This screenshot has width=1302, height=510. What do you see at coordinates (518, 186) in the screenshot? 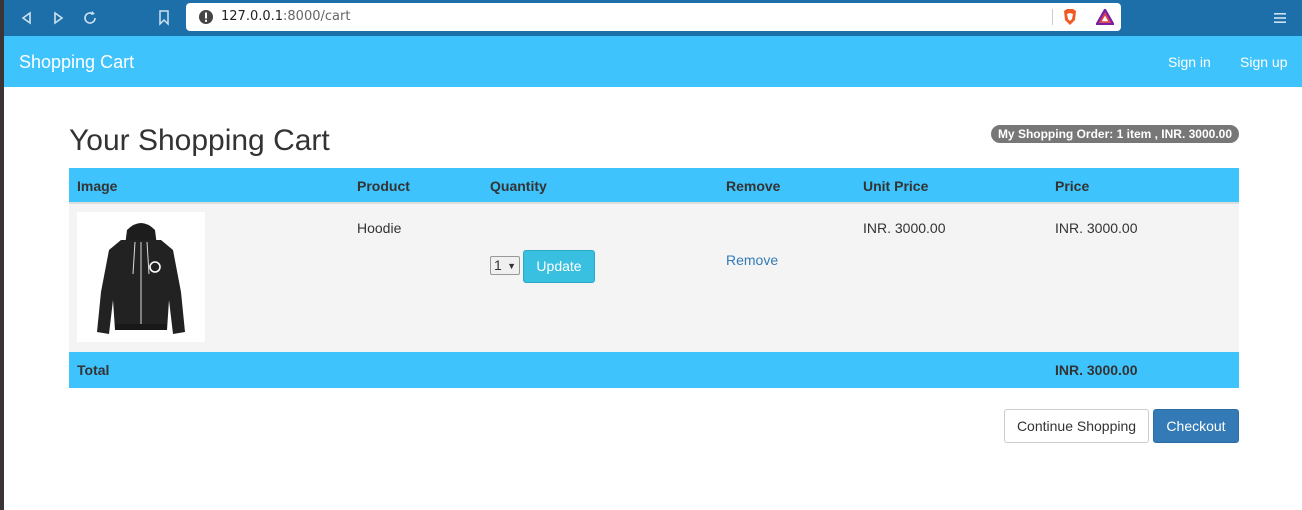
I see `header-quantity: Quantity` at bounding box center [518, 186].